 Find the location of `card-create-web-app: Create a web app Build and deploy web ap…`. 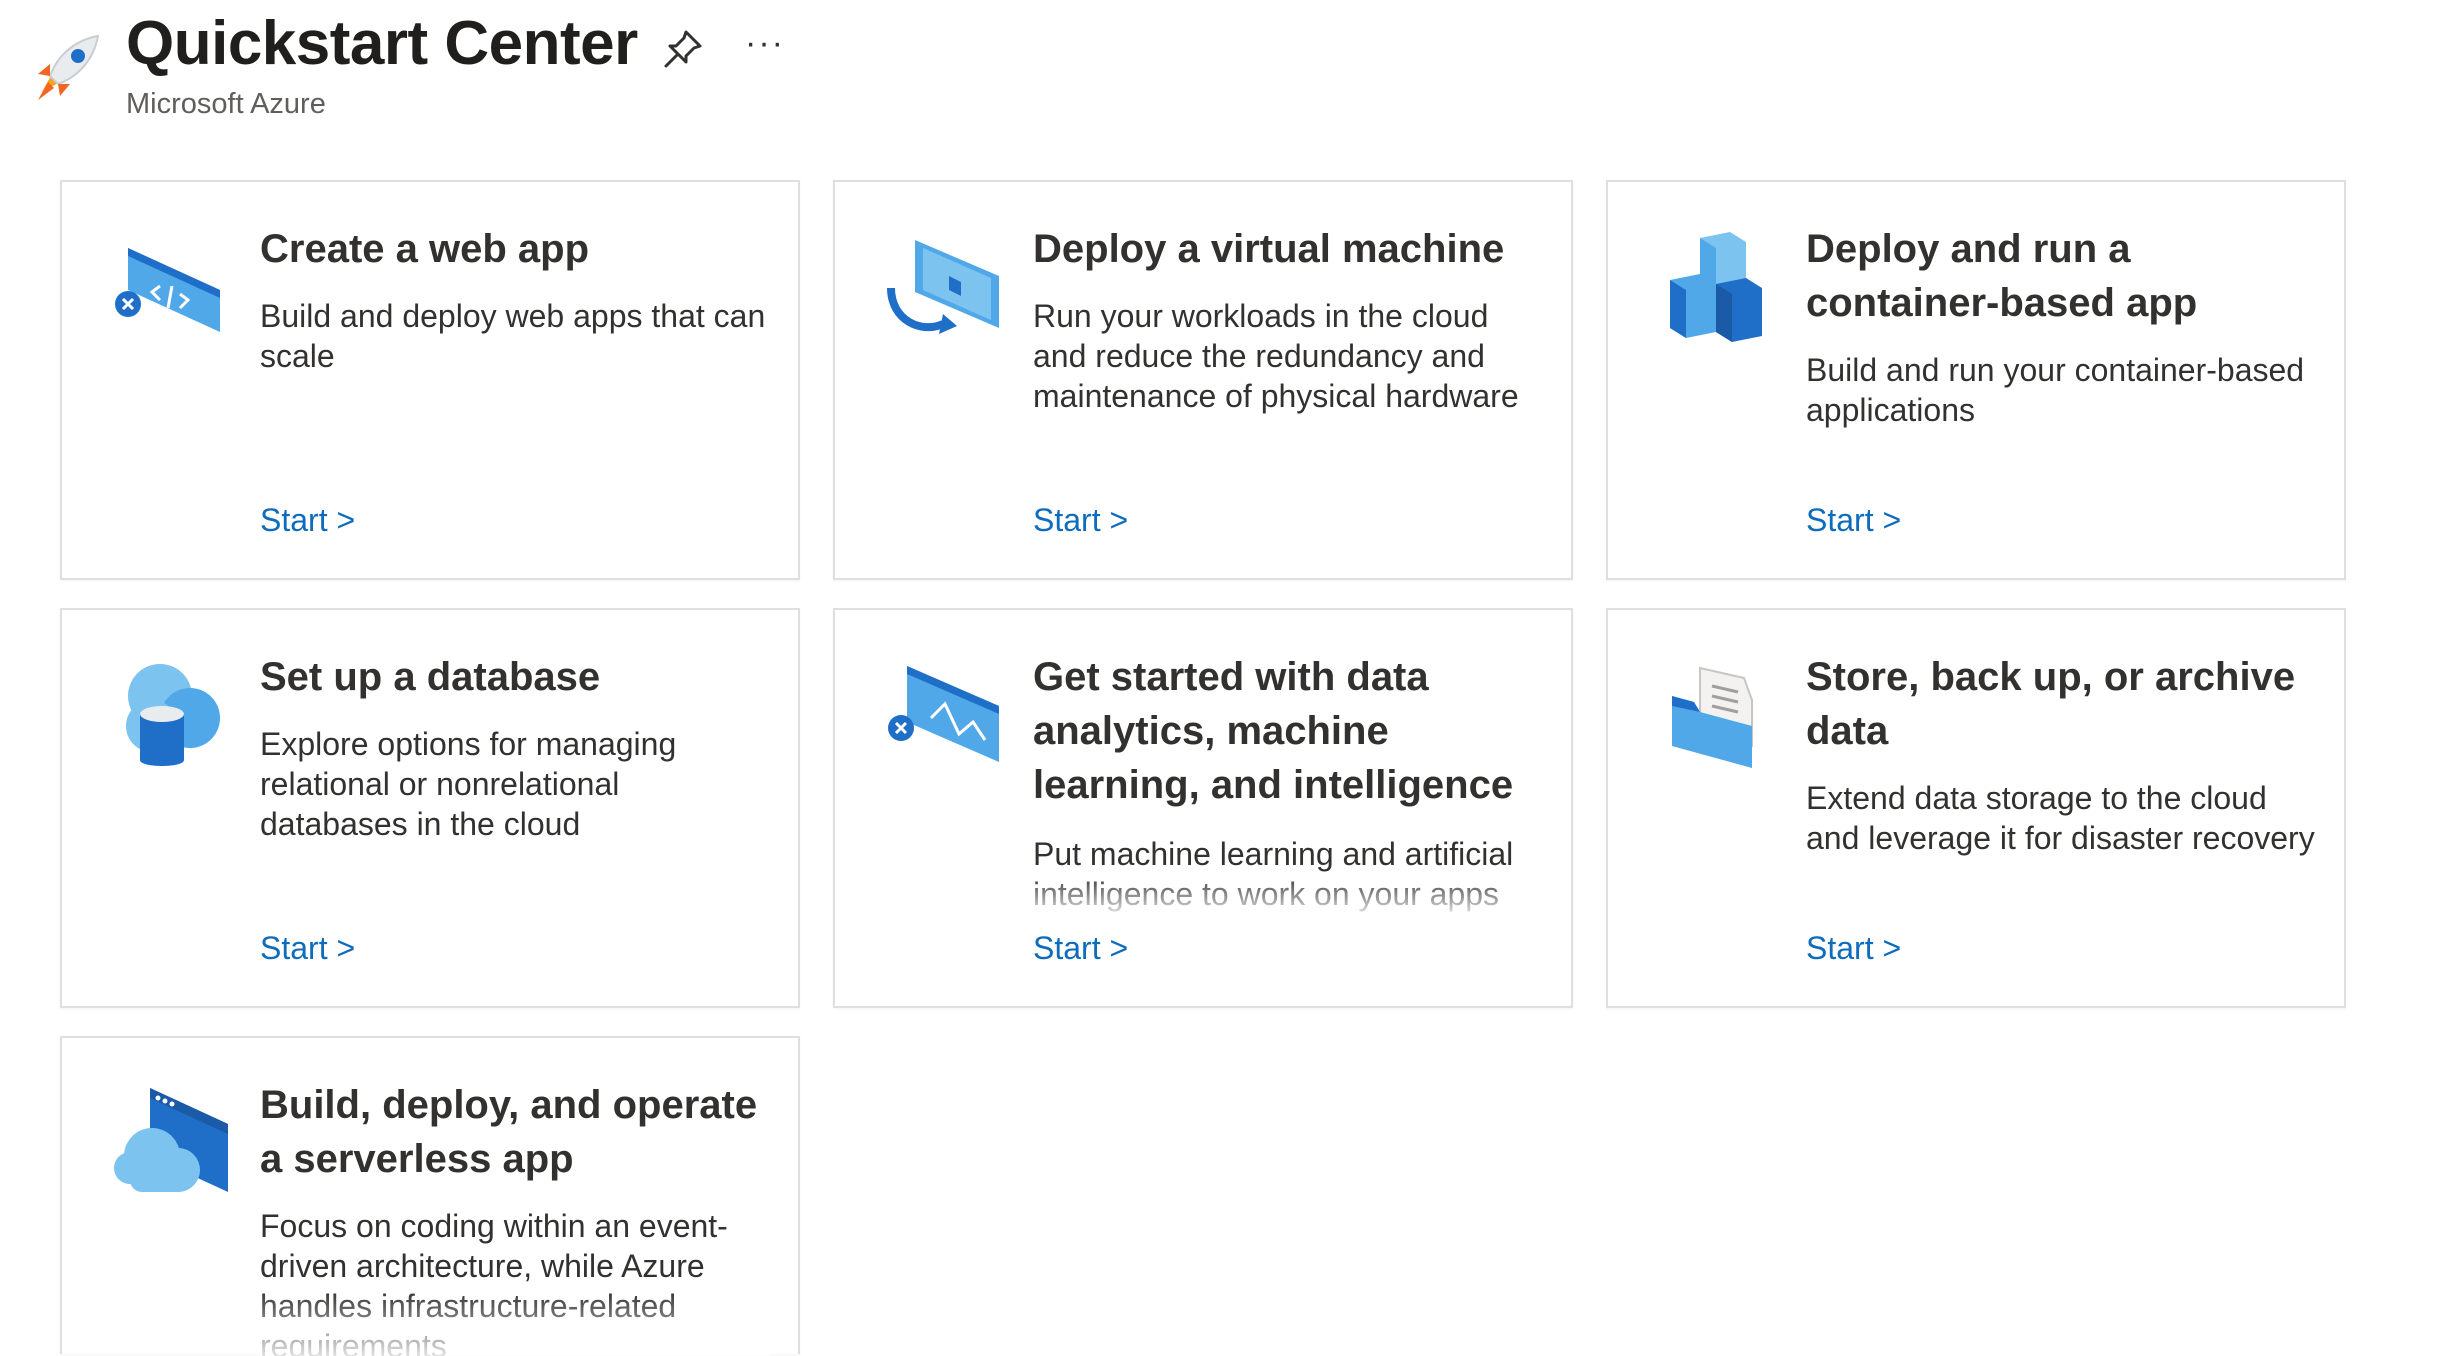

card-create-web-app: Create a web app Build and deploy web ap… is located at coordinates (430, 380).